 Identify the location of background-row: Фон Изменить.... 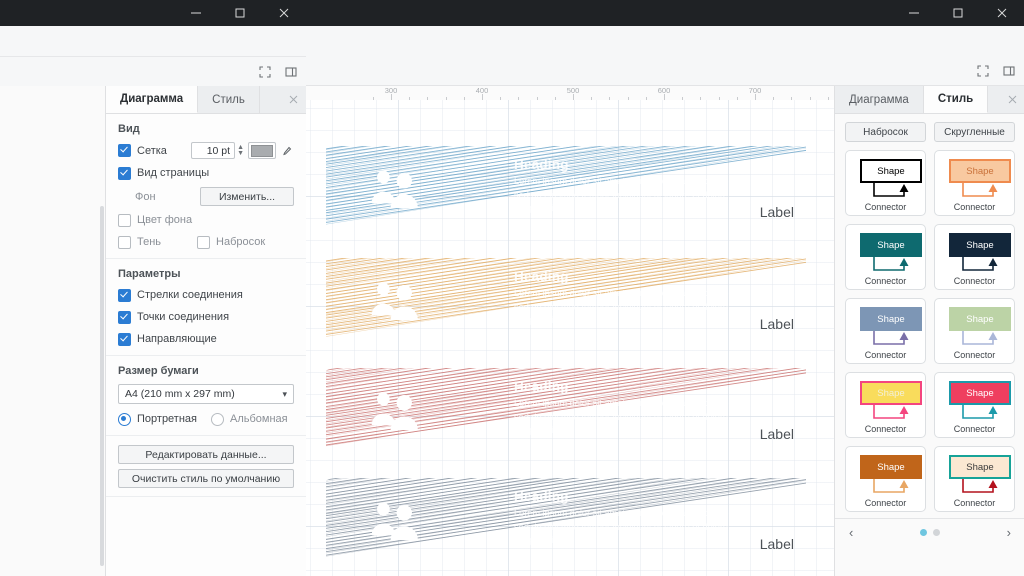
(206, 196).